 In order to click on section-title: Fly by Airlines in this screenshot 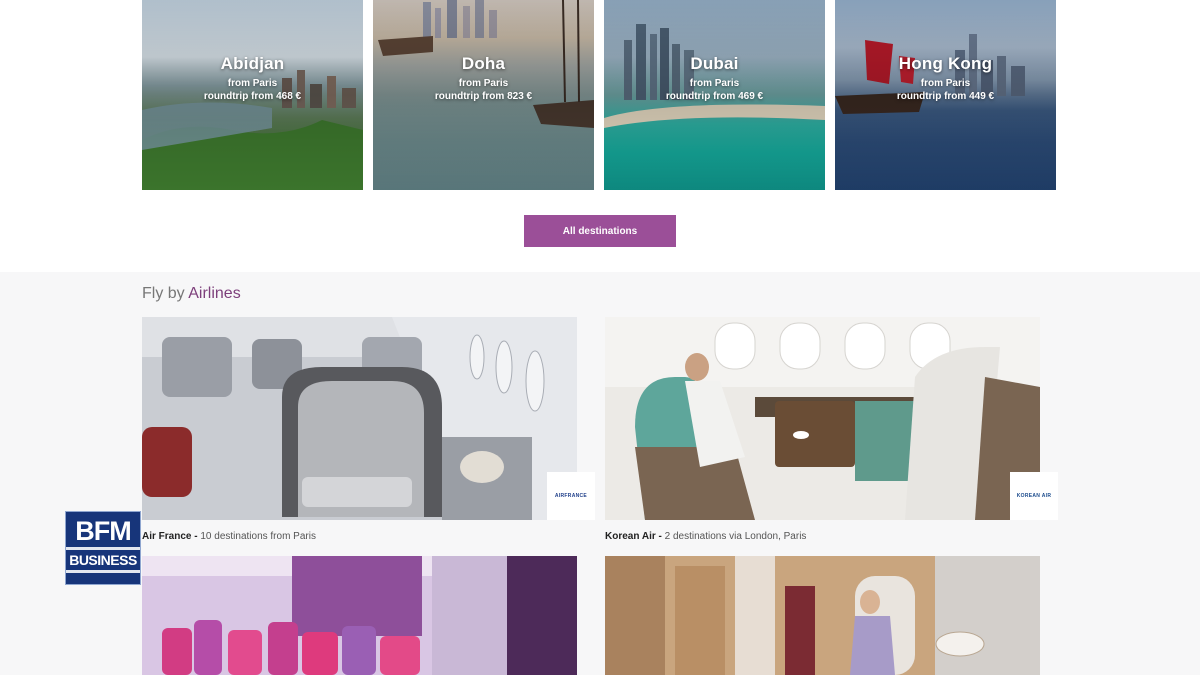, I will do `click(191, 294)`.